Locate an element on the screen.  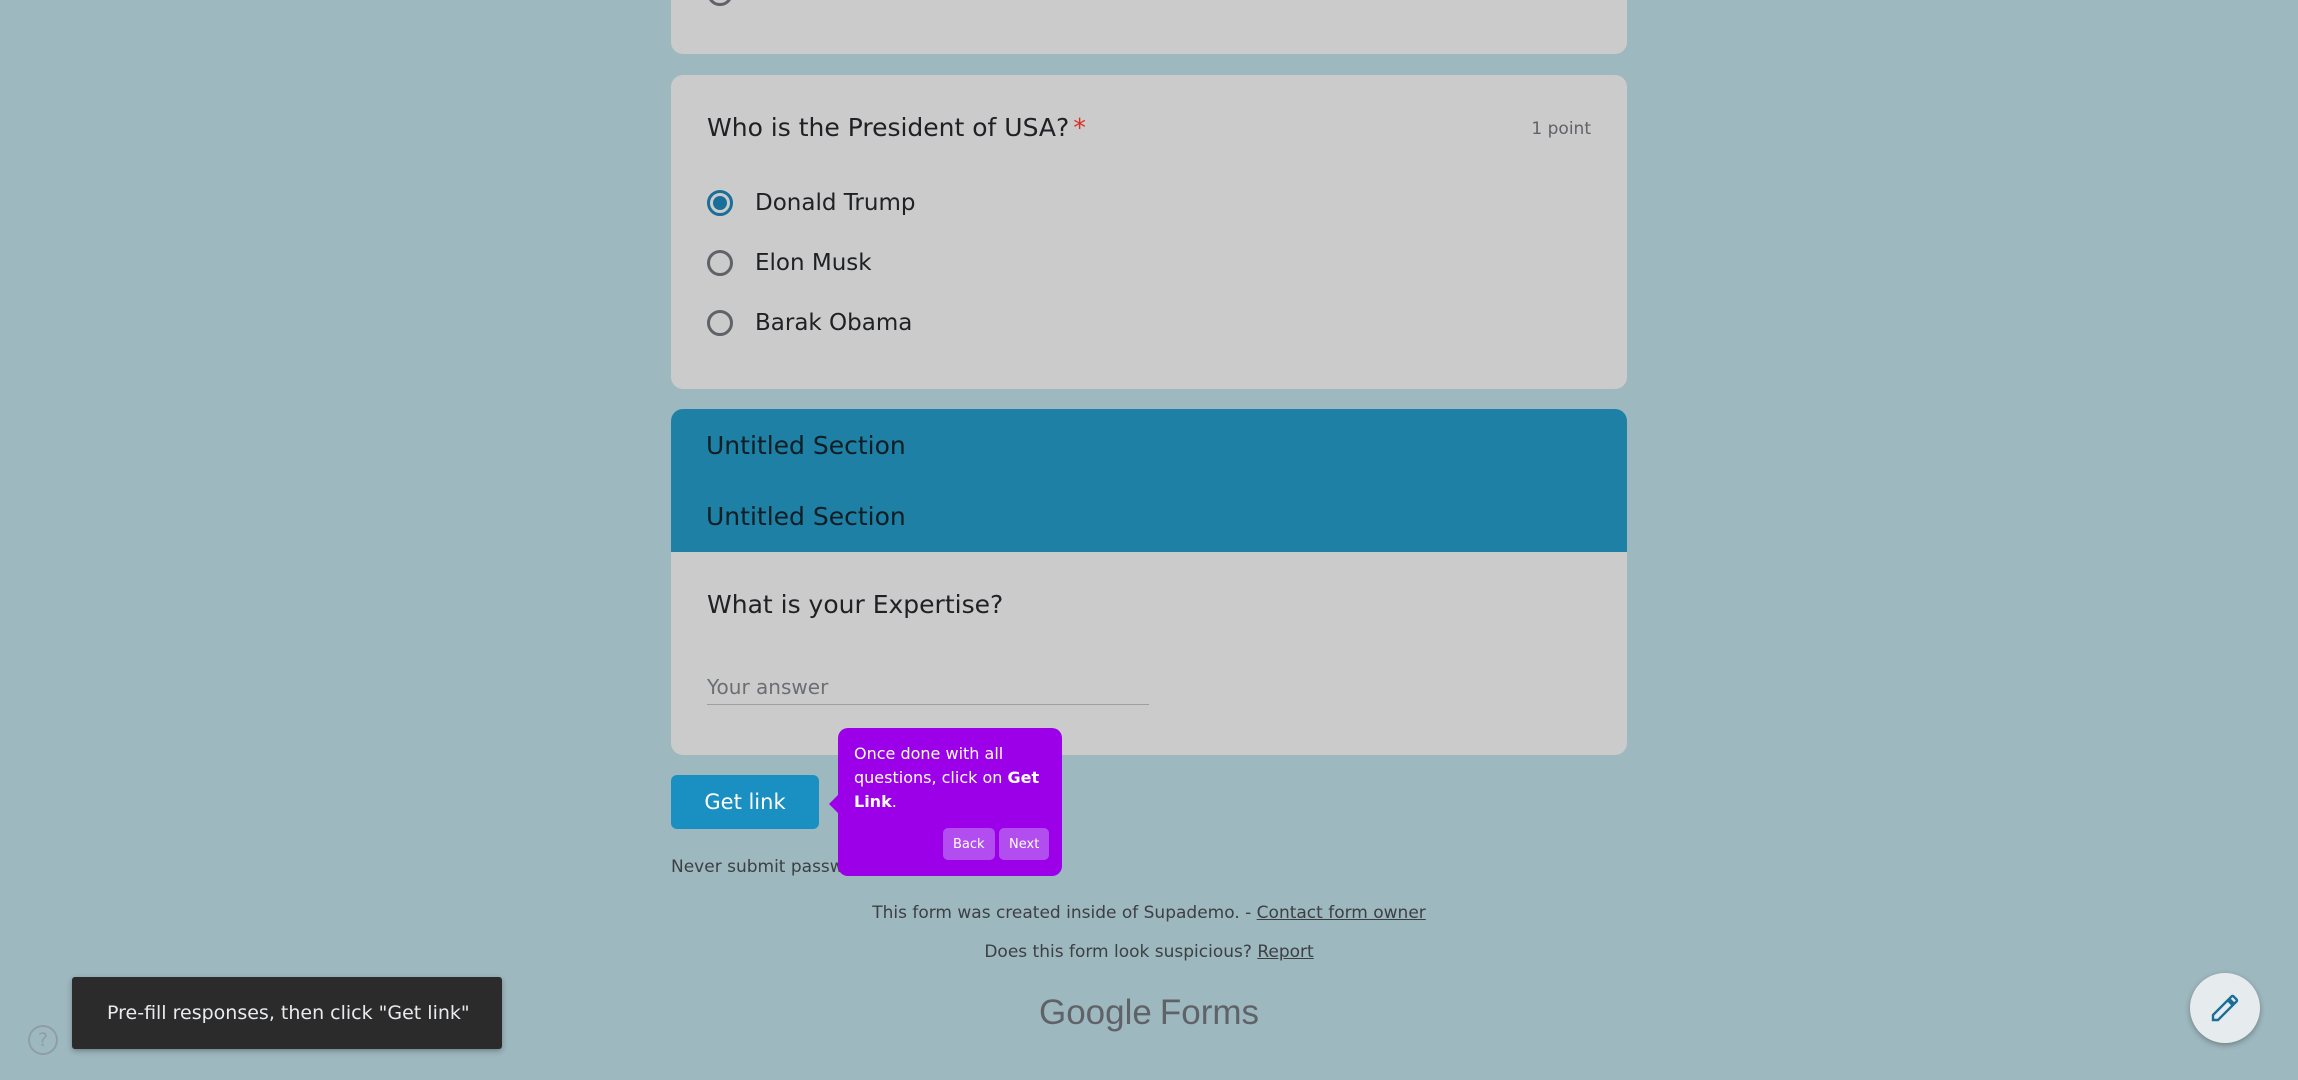
option-label: Elon Musk is located at coordinates (813, 263).